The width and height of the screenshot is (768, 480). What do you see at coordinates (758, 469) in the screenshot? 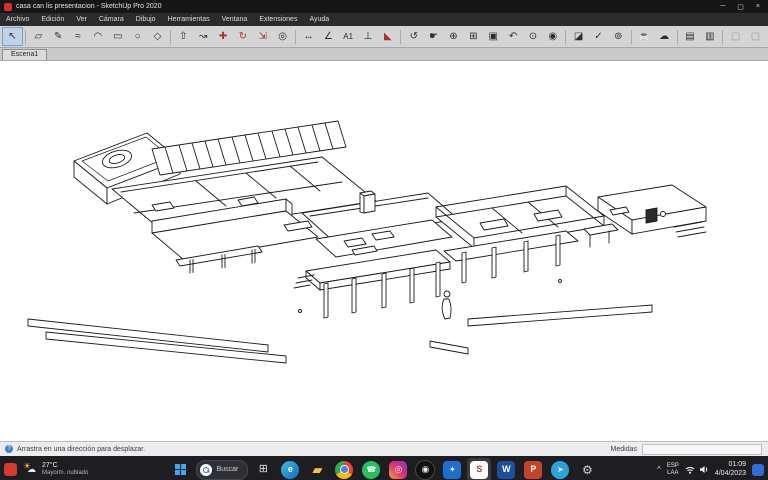
I see `notifications-badge` at bounding box center [758, 469].